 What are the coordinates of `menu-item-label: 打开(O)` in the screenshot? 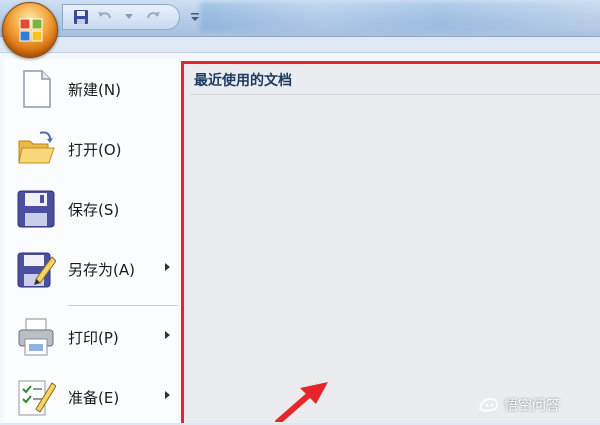 It's located at (95, 150).